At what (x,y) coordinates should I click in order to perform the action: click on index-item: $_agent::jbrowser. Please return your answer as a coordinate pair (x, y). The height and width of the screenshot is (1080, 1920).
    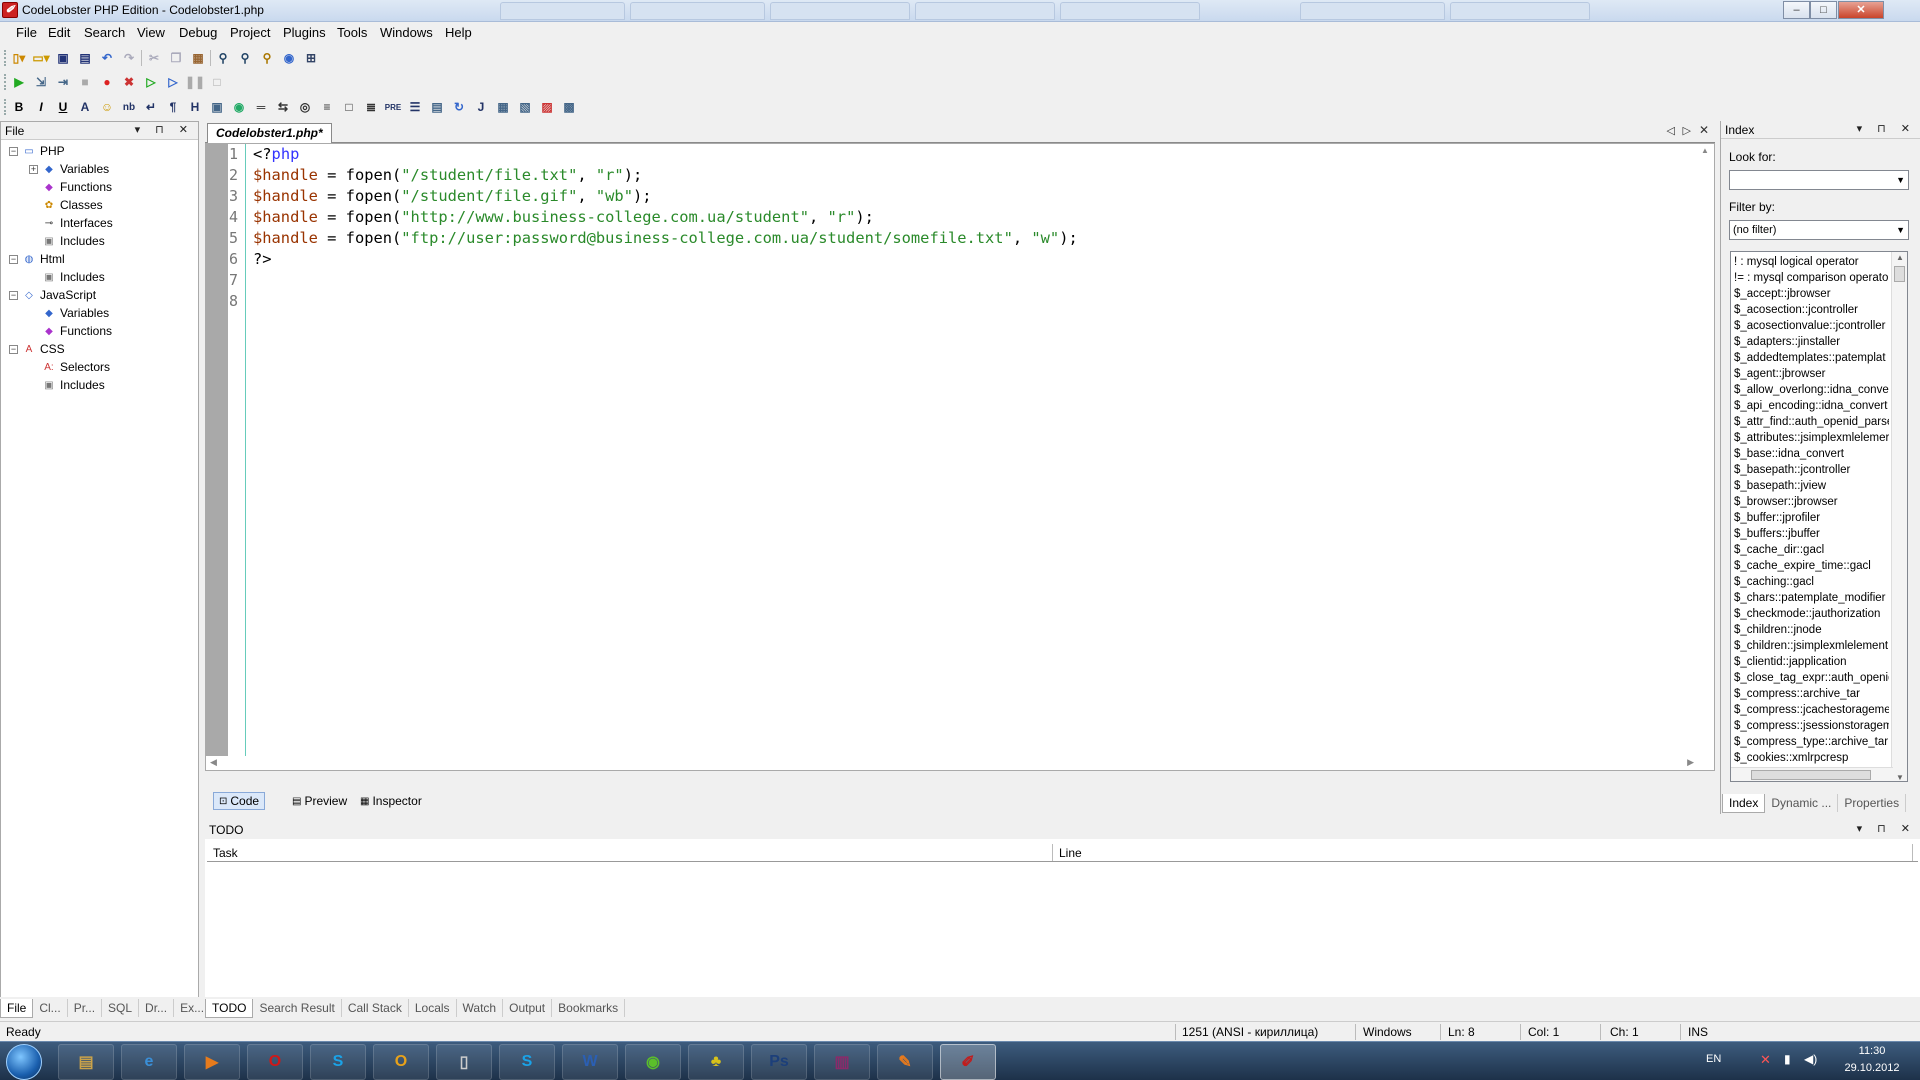
    Looking at the image, I should click on (1779, 374).